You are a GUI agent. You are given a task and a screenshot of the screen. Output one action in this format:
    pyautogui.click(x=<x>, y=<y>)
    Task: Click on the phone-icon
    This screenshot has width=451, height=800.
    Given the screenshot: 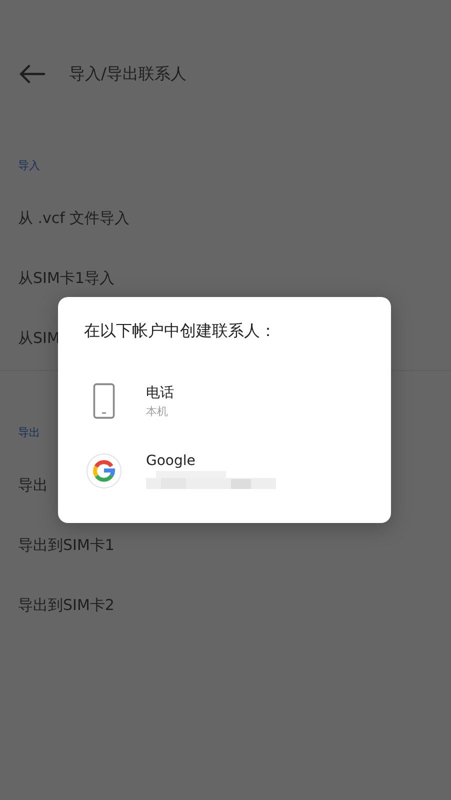 What is the action you would take?
    pyautogui.click(x=104, y=401)
    